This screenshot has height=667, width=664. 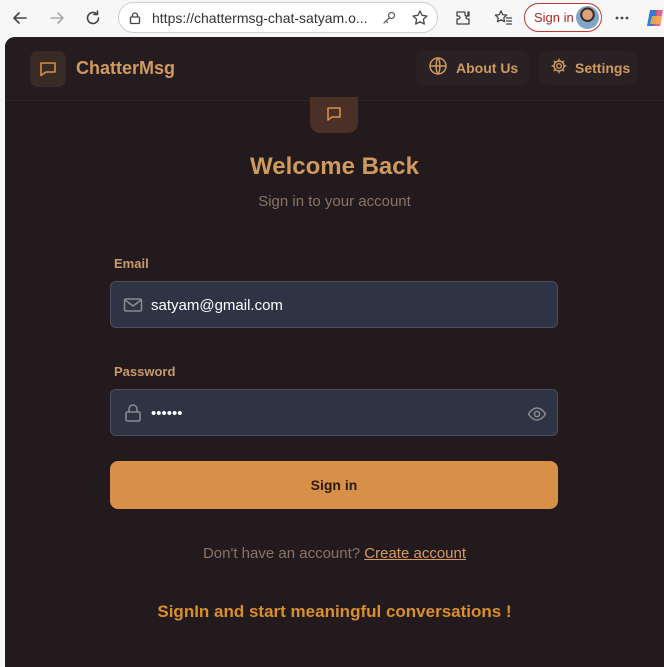 I want to click on eye-icon, so click(x=537, y=414).